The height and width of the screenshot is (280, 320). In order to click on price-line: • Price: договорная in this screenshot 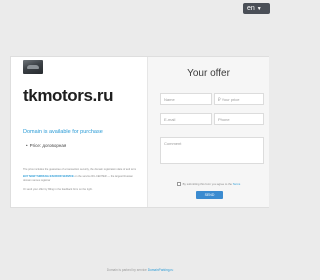, I will do `click(46, 145)`.